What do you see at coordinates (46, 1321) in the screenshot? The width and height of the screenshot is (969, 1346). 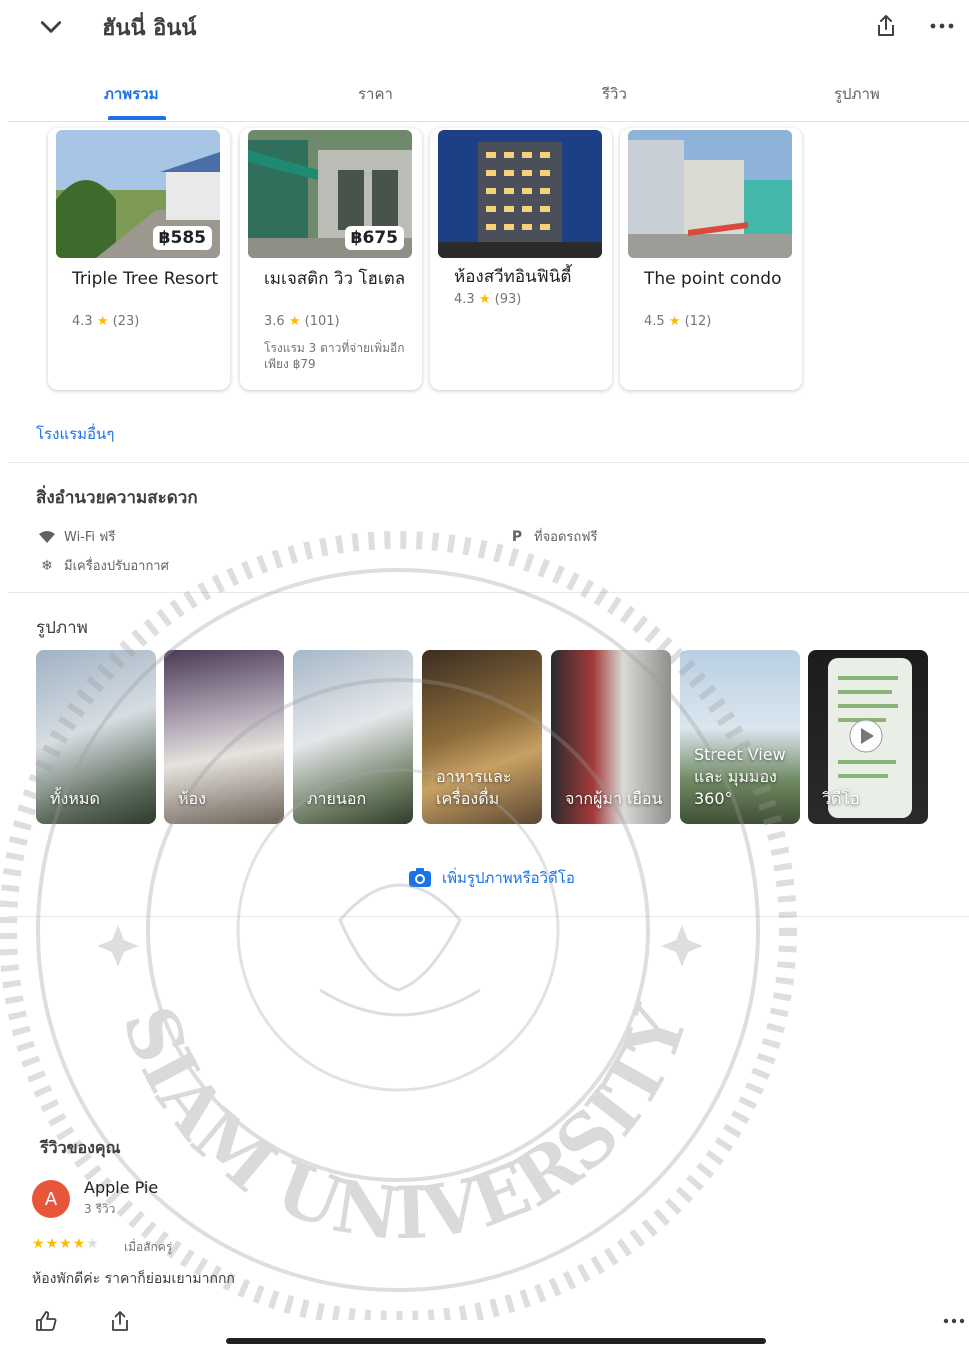 I see `thumbs-up-icon` at bounding box center [46, 1321].